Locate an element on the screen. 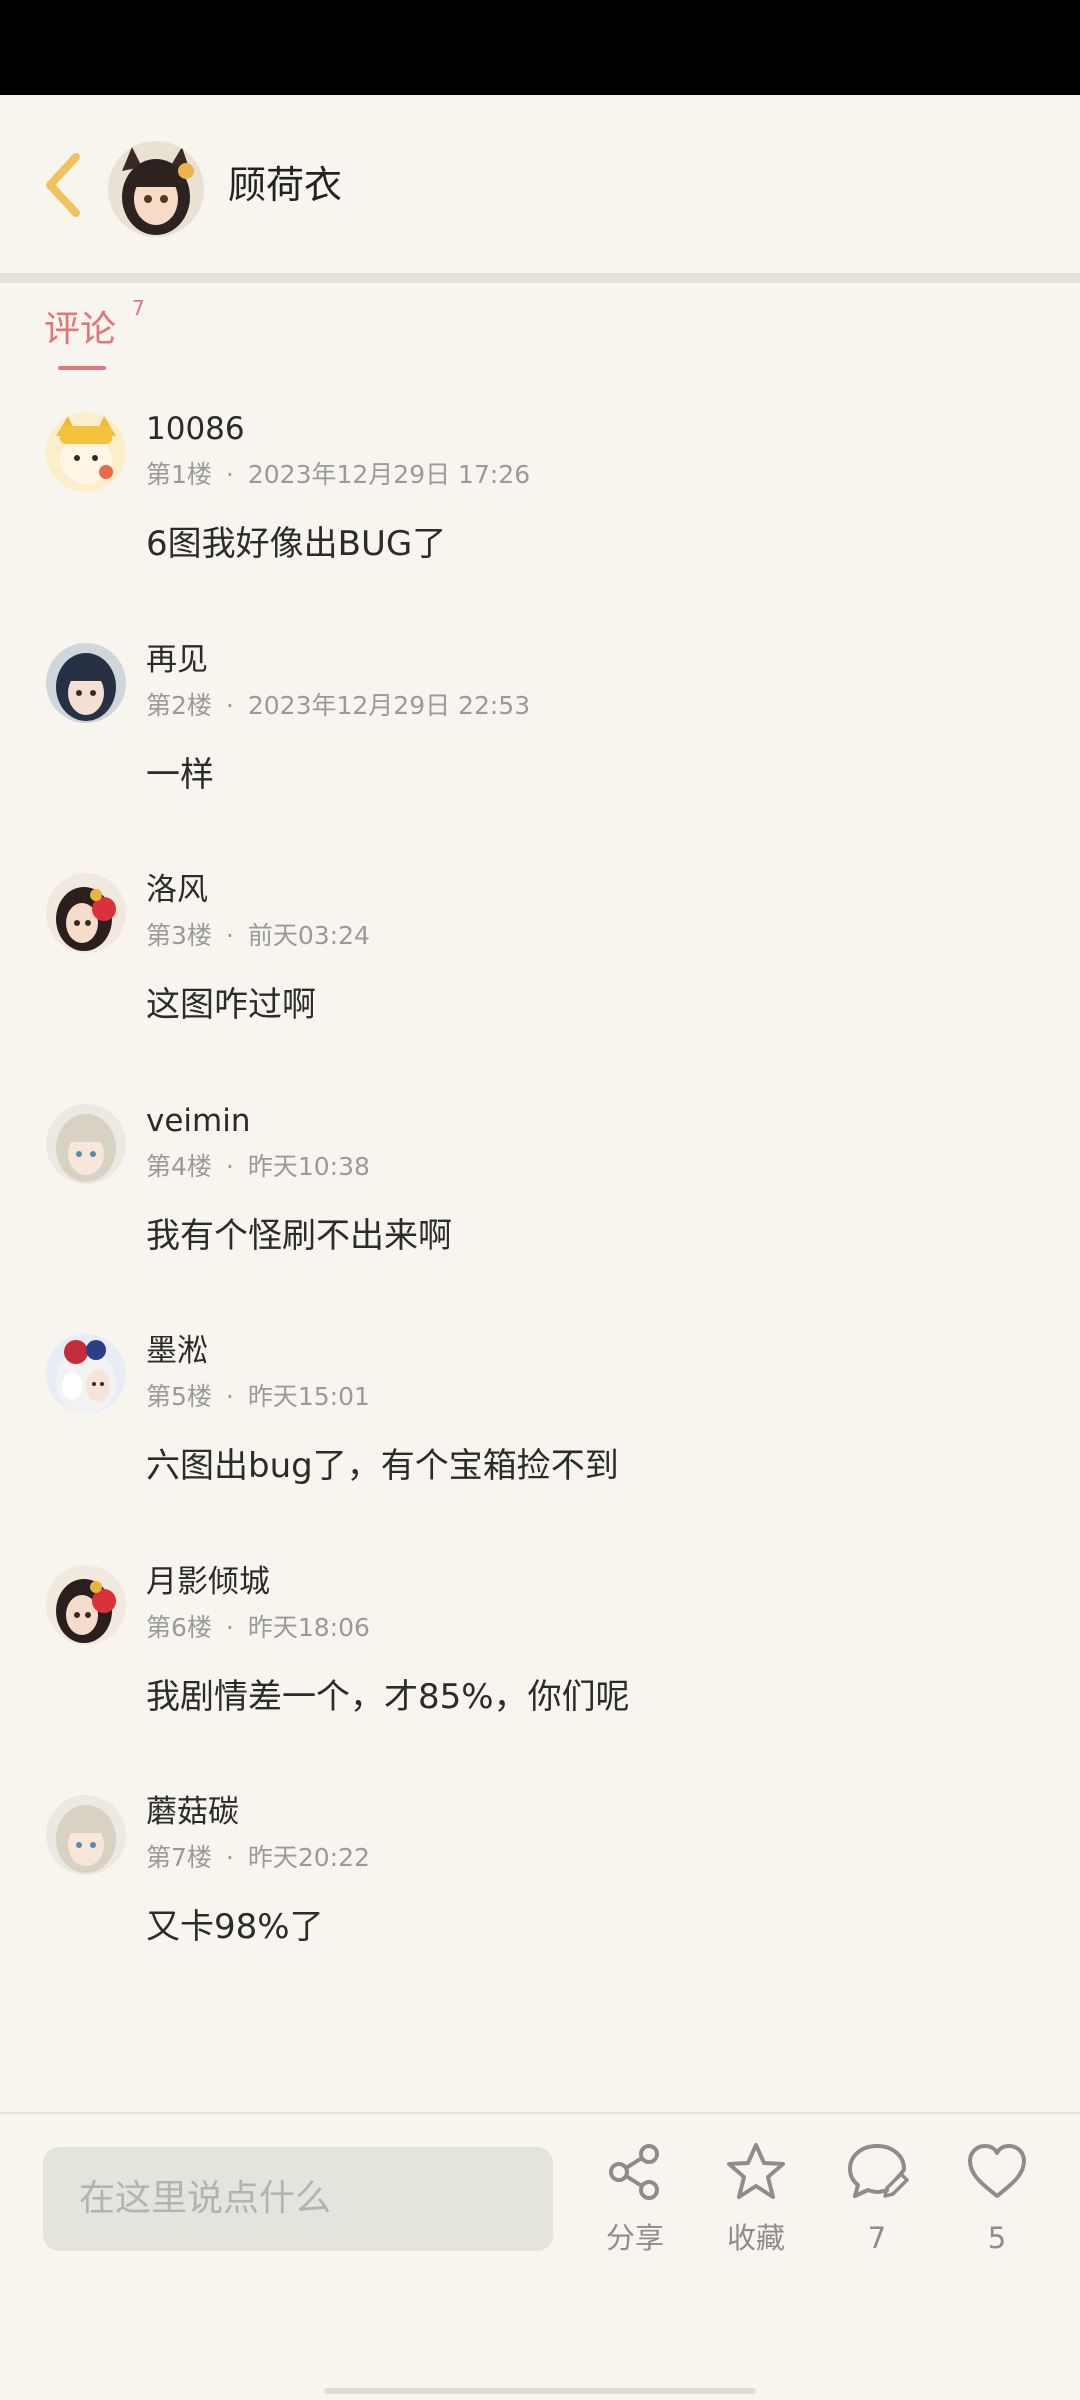 The image size is (1080, 2400). share-icon is located at coordinates (634, 2172).